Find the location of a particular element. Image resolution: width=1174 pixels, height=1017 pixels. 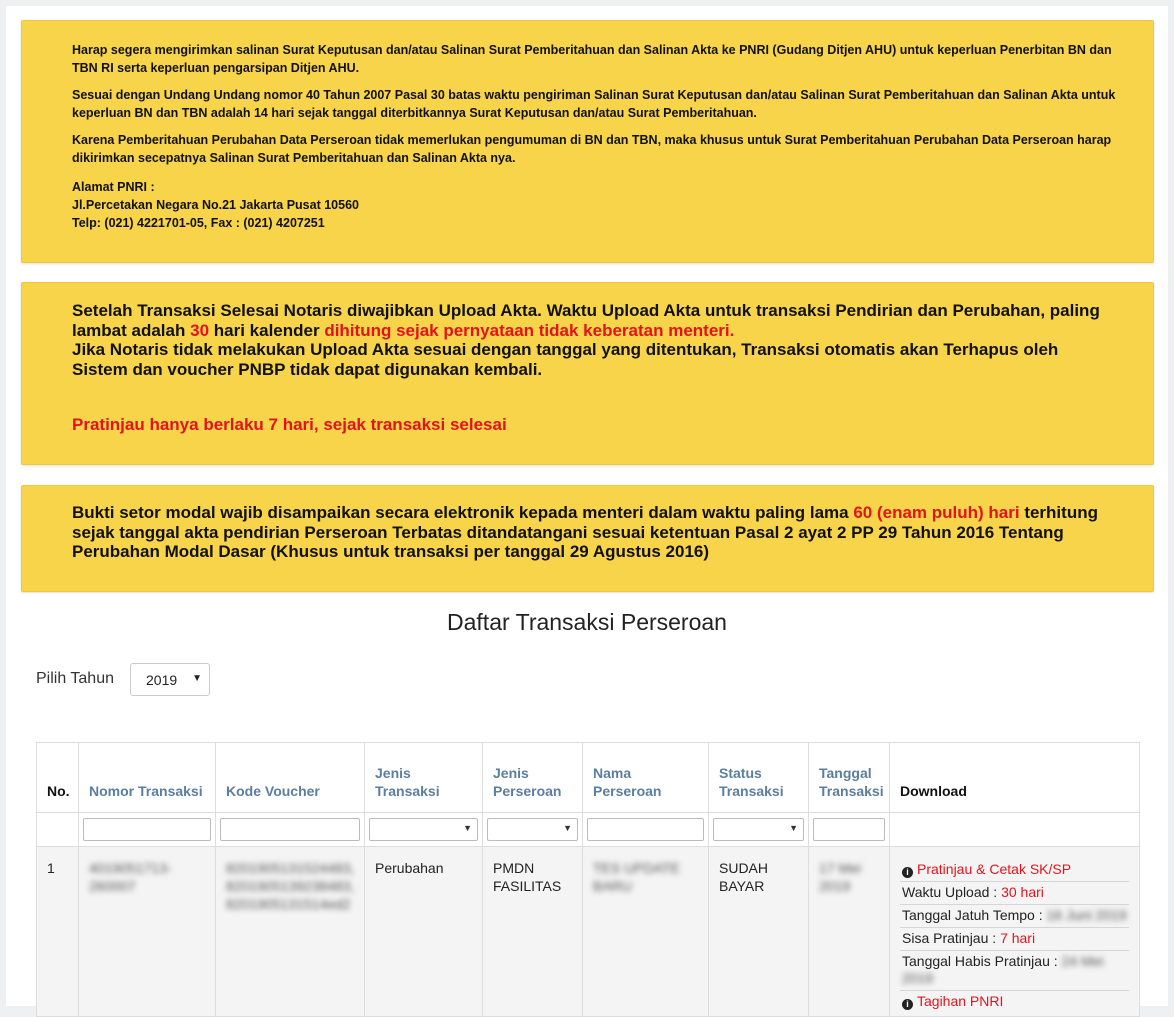

capital-days: 60 (enam puluh) hari is located at coordinates (936, 512).